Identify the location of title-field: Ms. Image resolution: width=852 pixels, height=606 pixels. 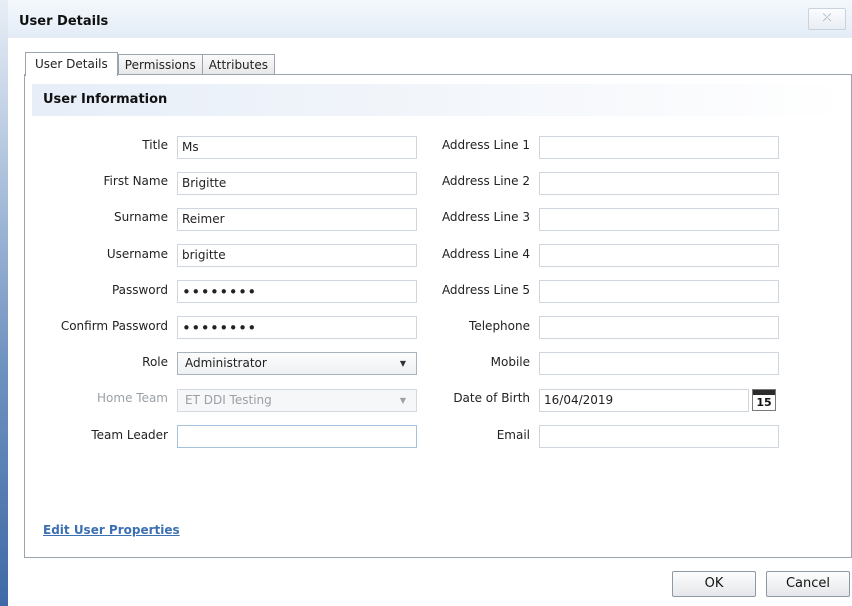
(297, 147).